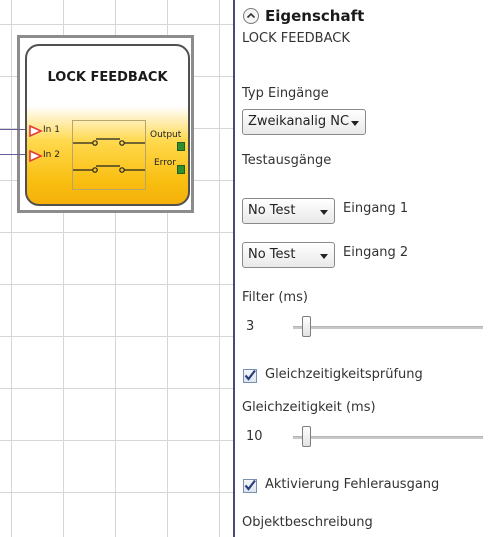 This screenshot has width=492, height=537. I want to click on gleichzeitigkeit-slider-track, so click(388, 437).